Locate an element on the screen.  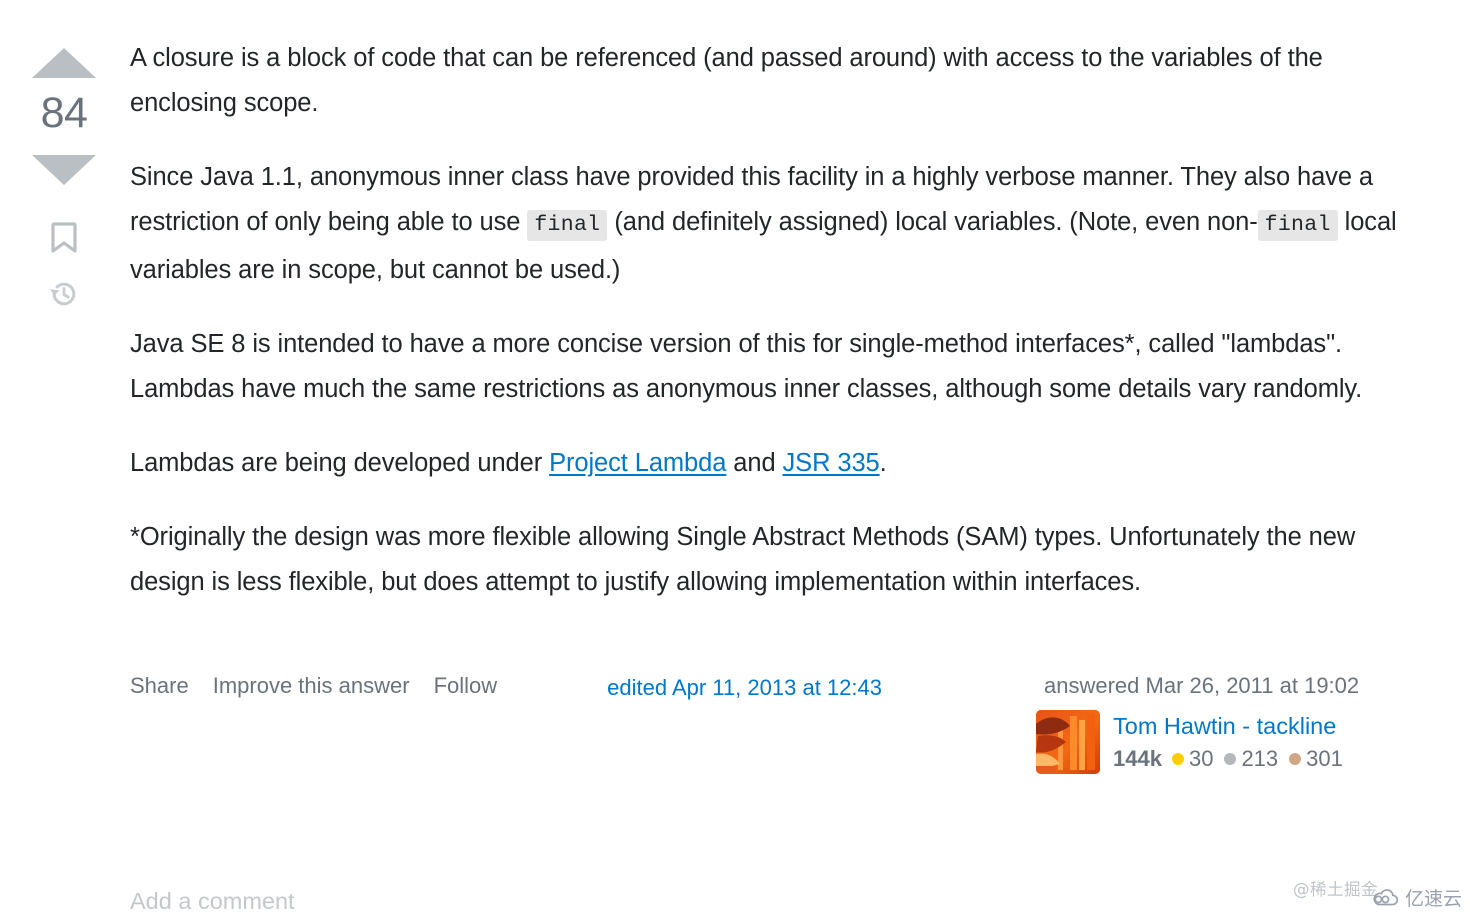
bronze-badge-count: 301 is located at coordinates (1324, 758).